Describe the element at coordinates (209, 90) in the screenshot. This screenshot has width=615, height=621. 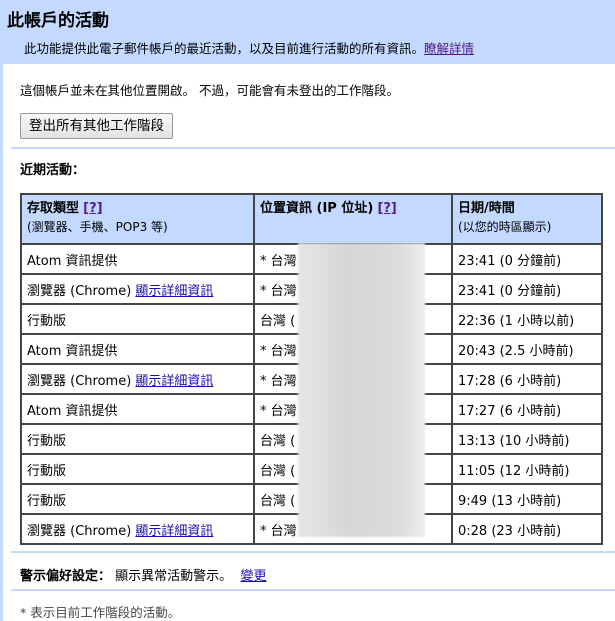
I see `status-note: 這個帳戶並未在其他位置開啟。 不過，可能會有未登出的工作階段。` at that location.